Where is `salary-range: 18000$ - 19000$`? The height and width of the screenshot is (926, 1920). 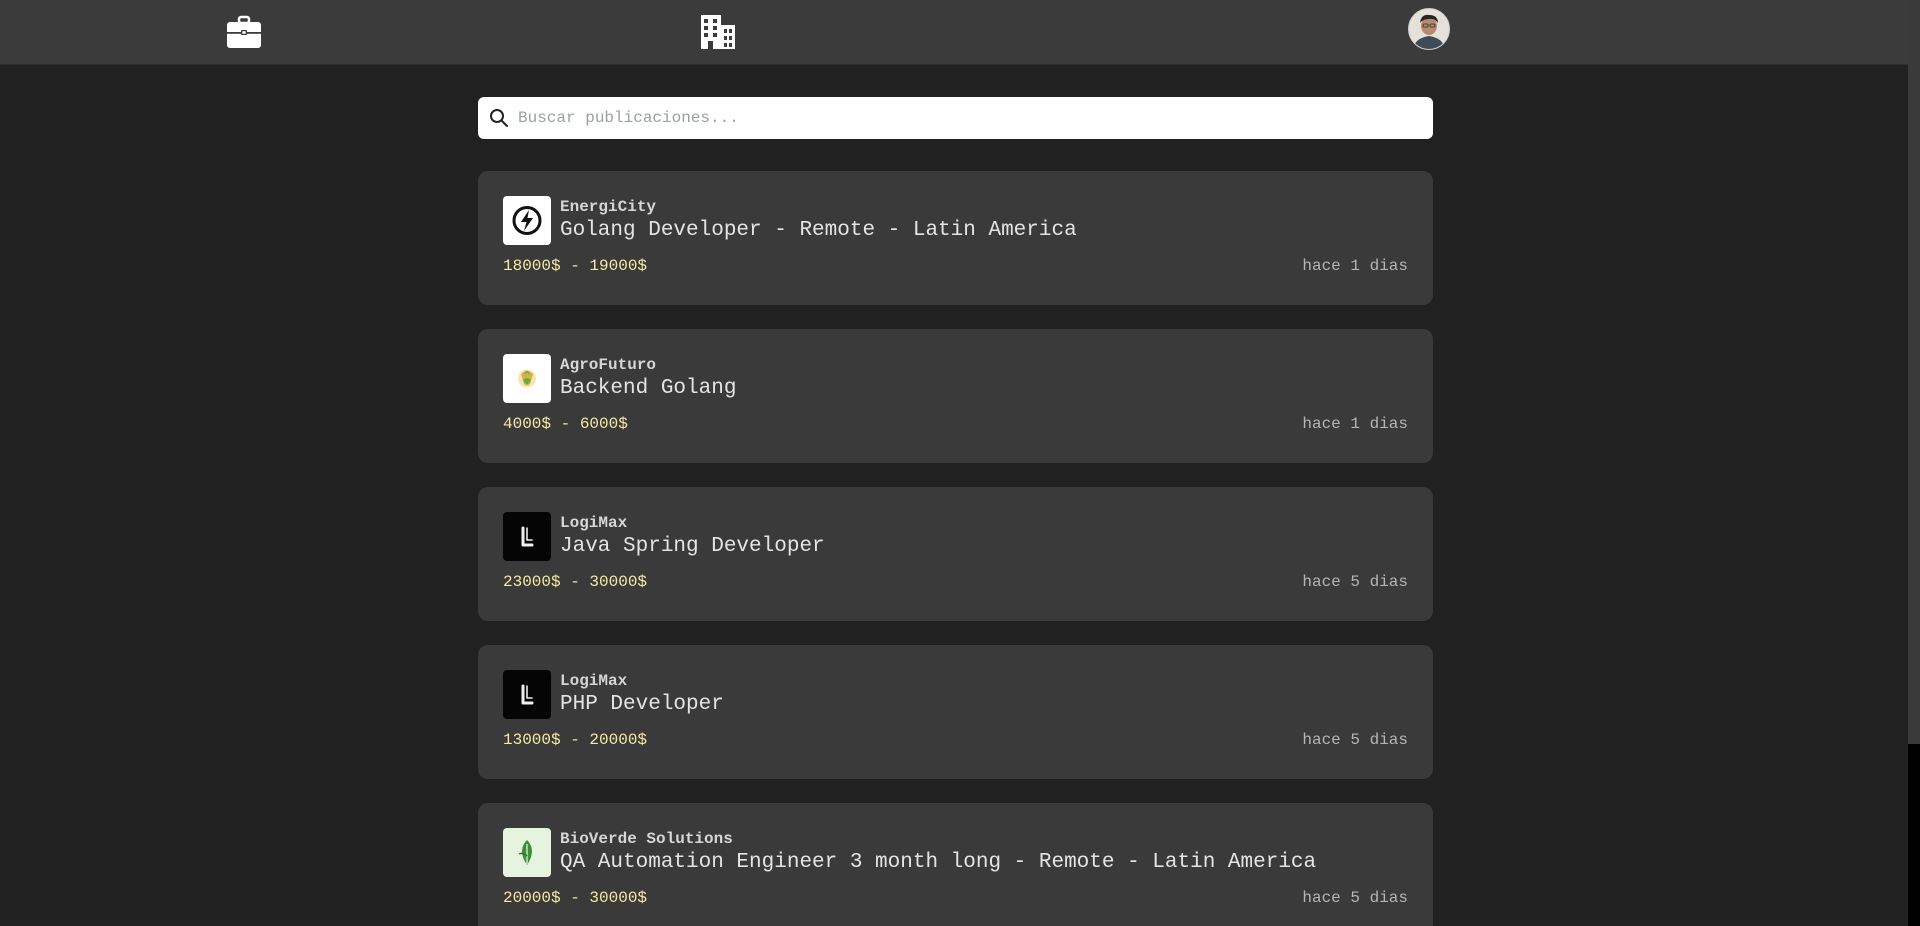 salary-range: 18000$ - 19000$ is located at coordinates (575, 266).